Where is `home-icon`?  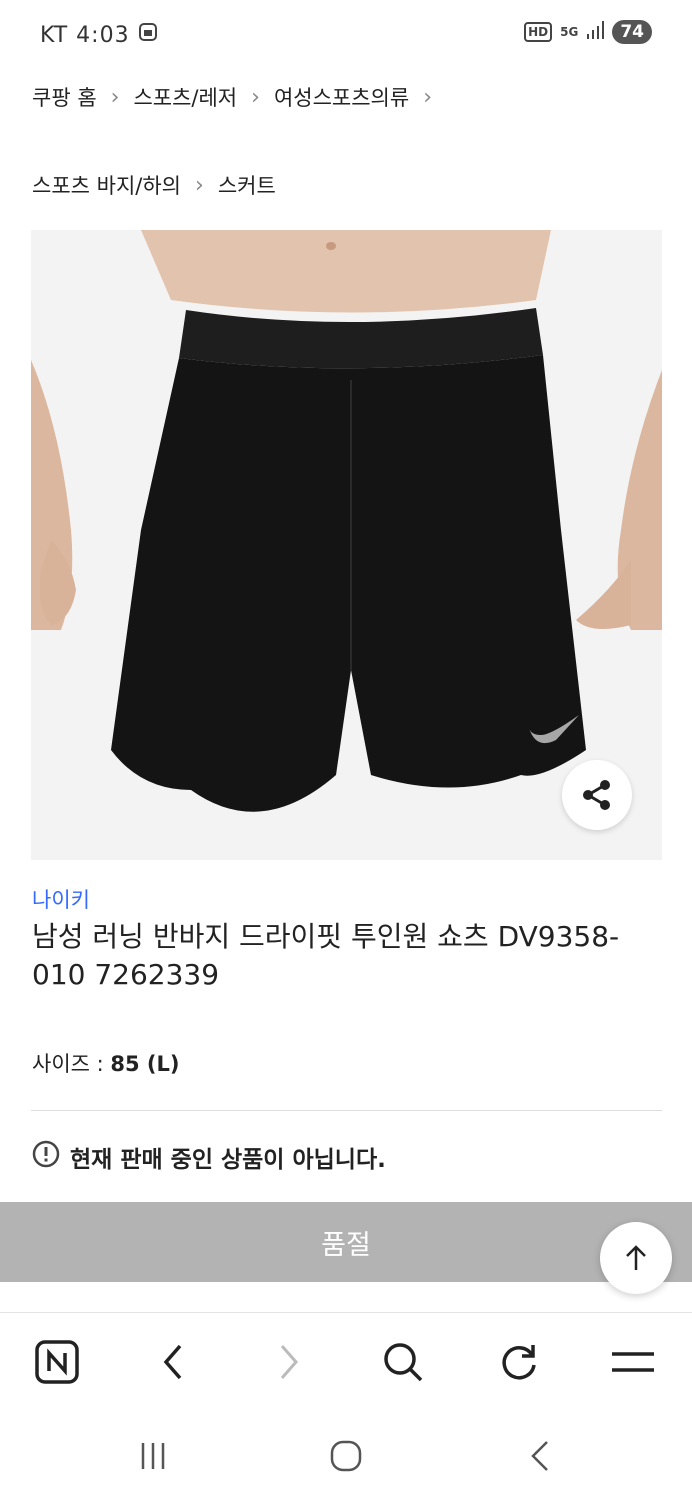
home-icon is located at coordinates (346, 1456).